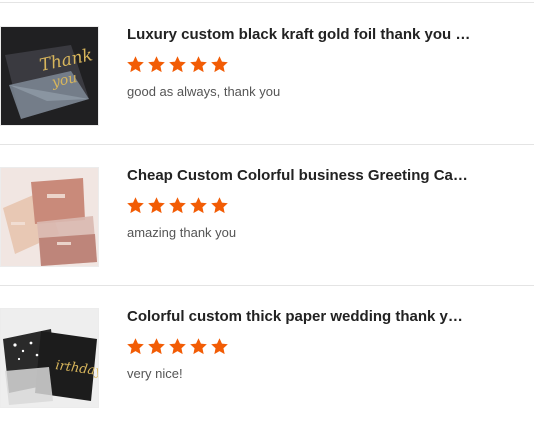  What do you see at coordinates (204, 91) in the screenshot?
I see `review-comment: good as always, thank you` at bounding box center [204, 91].